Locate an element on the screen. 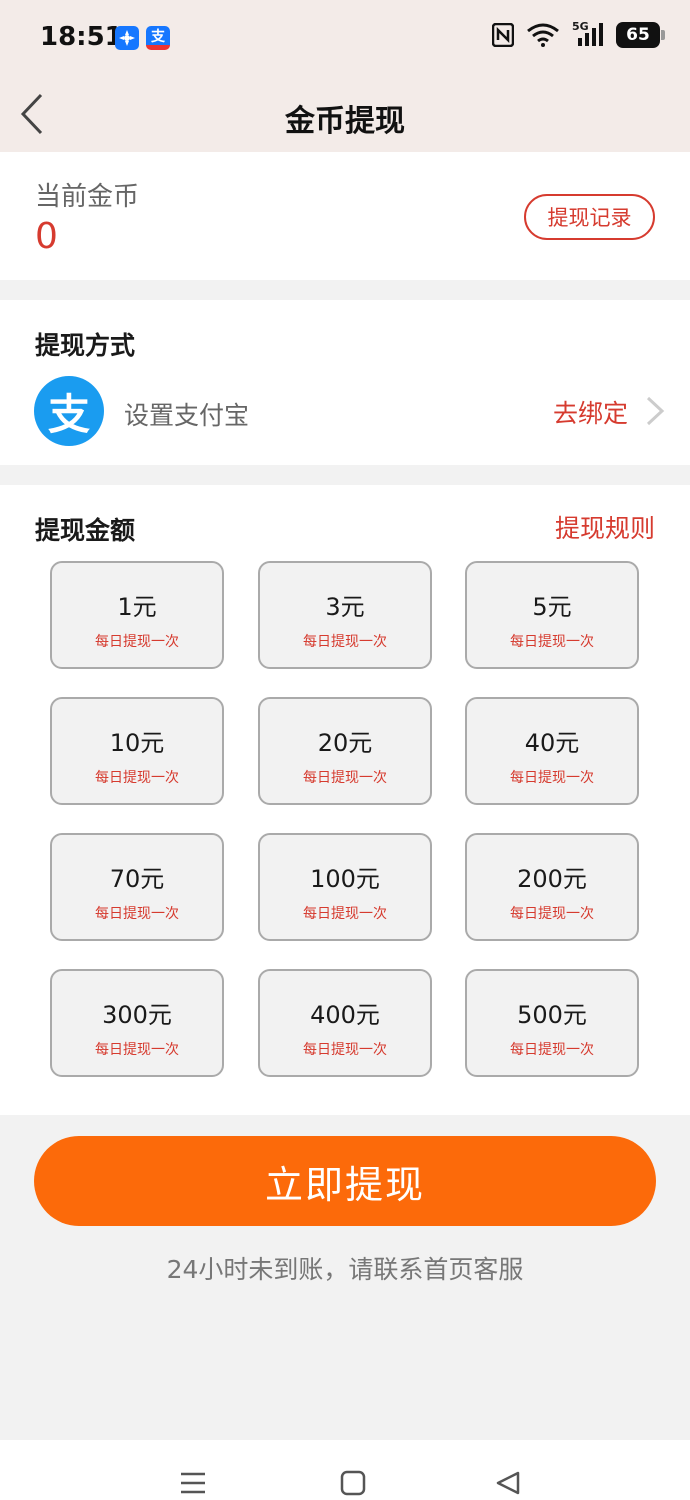  page-title: 金币提现 is located at coordinates (345, 121).